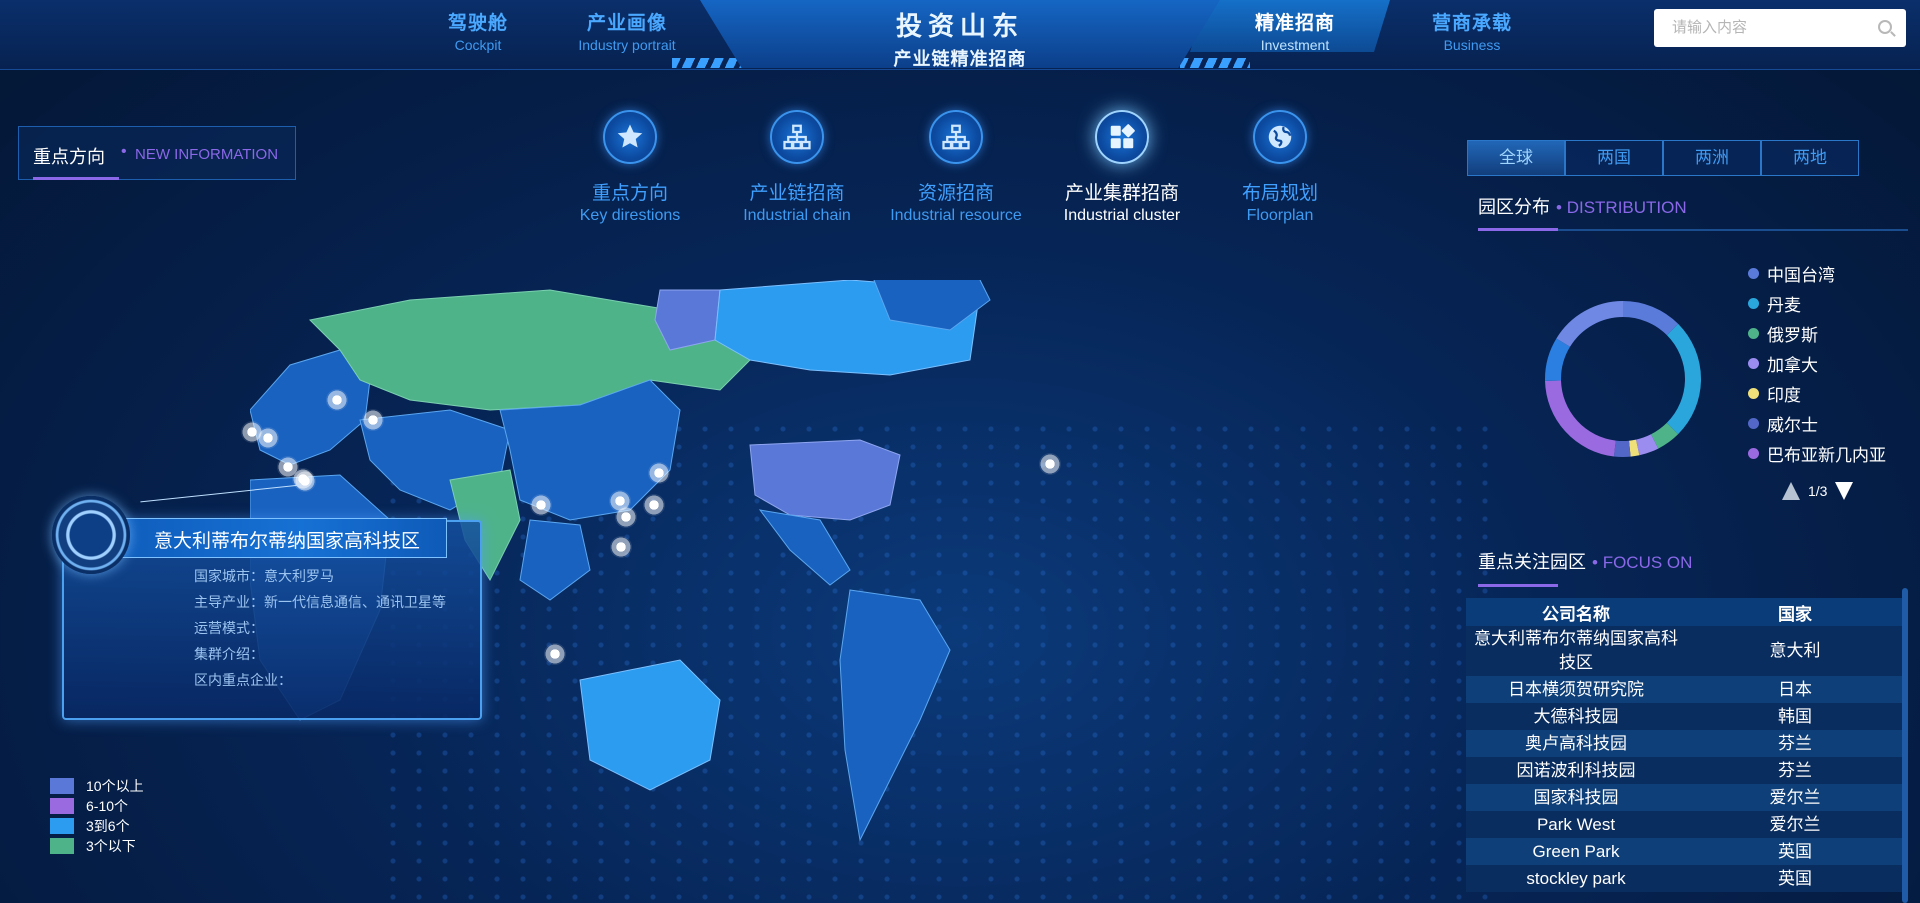 The height and width of the screenshot is (903, 1920). I want to click on tab-two-continents: 两洲, so click(1712, 158).